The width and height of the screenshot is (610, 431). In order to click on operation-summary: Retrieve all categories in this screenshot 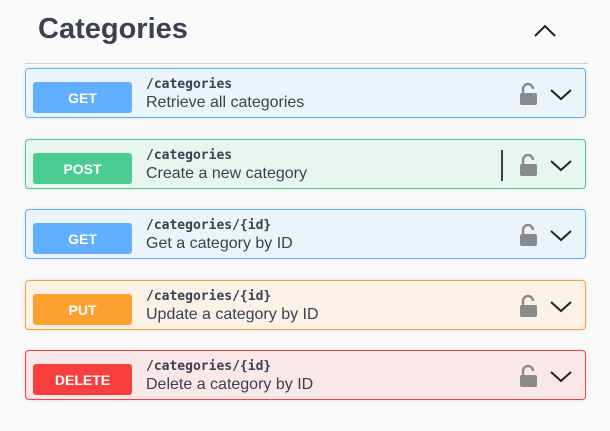, I will do `click(225, 102)`.